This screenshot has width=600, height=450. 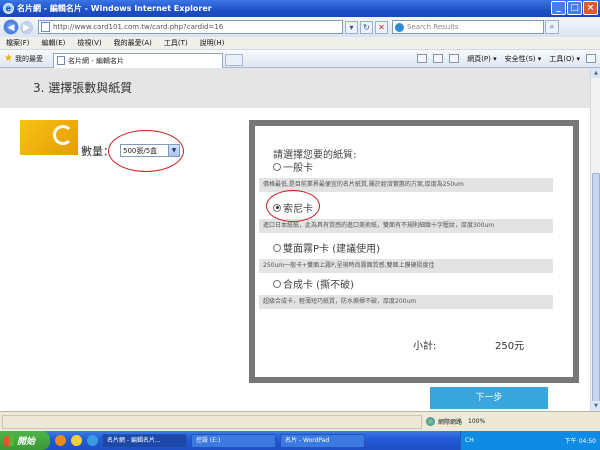 I want to click on feeds-icon, so click(x=438, y=58).